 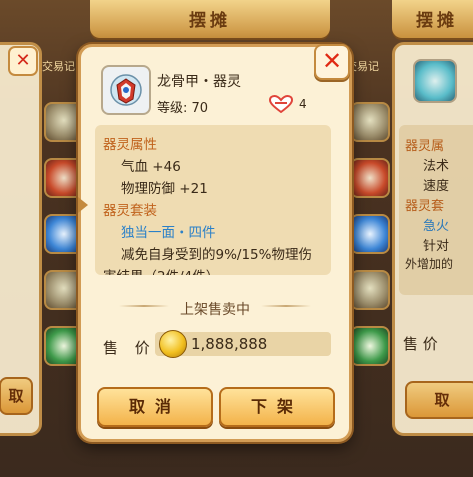 I want to click on price-label: 售 价, so click(x=129, y=348).